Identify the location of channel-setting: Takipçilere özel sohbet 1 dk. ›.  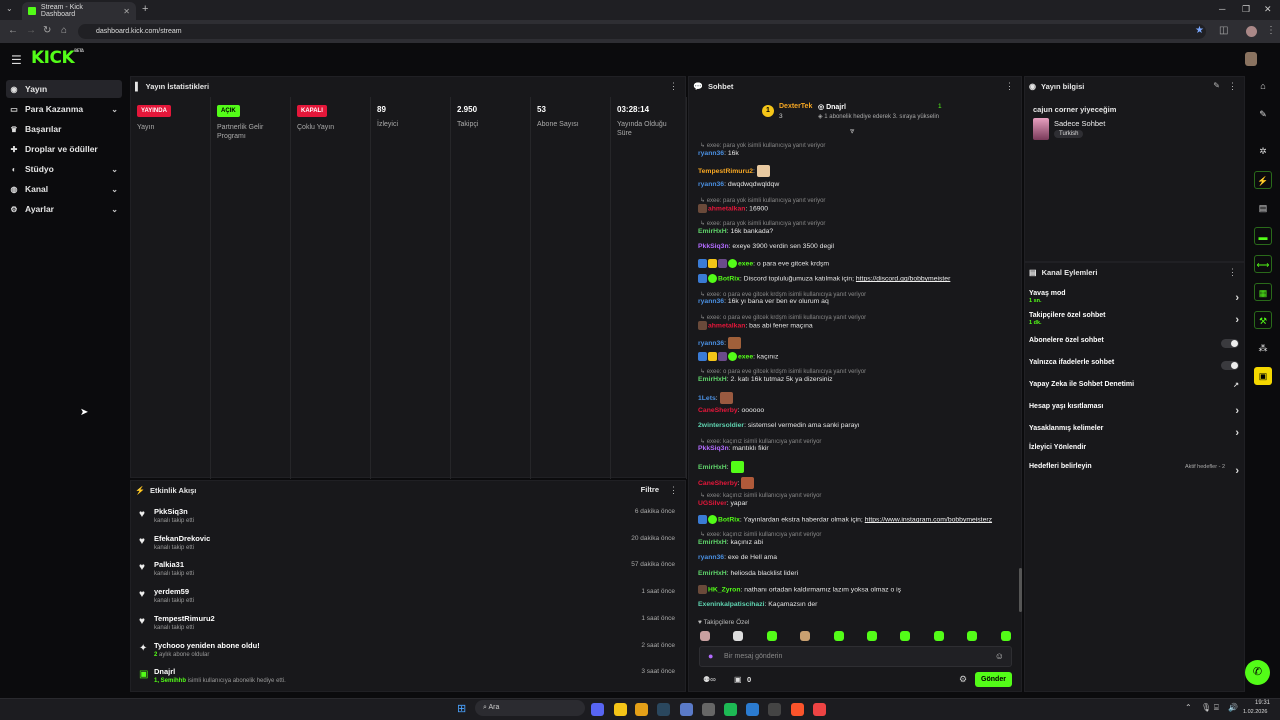
(1135, 321).